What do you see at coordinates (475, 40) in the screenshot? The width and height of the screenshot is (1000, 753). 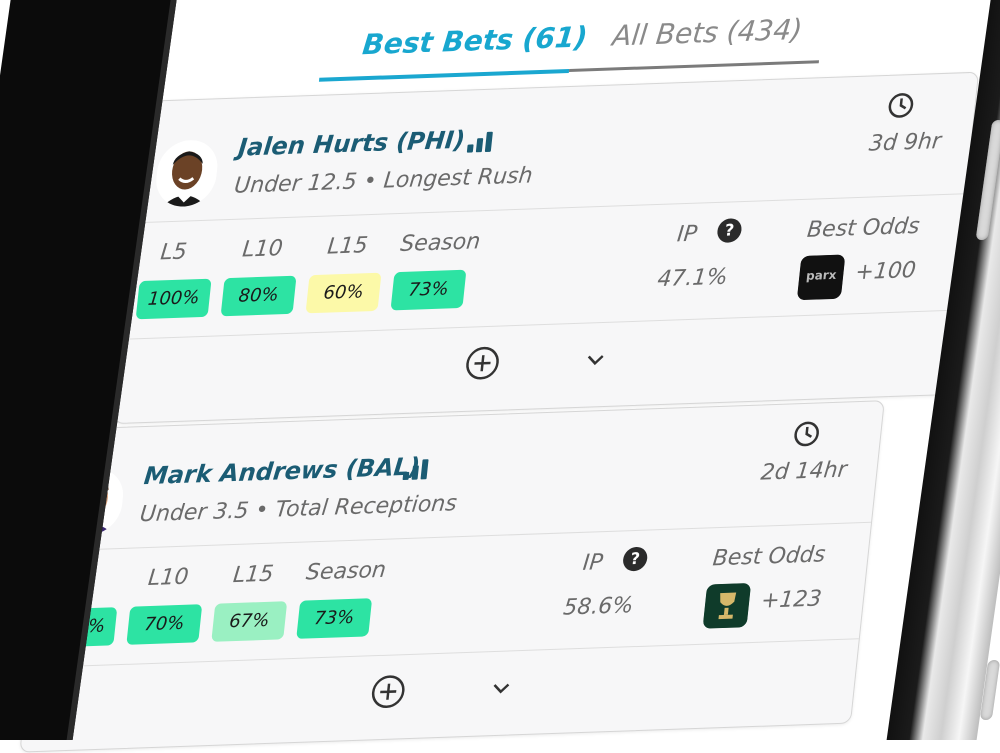 I see `tab-best-bets: Best Bets (61)` at bounding box center [475, 40].